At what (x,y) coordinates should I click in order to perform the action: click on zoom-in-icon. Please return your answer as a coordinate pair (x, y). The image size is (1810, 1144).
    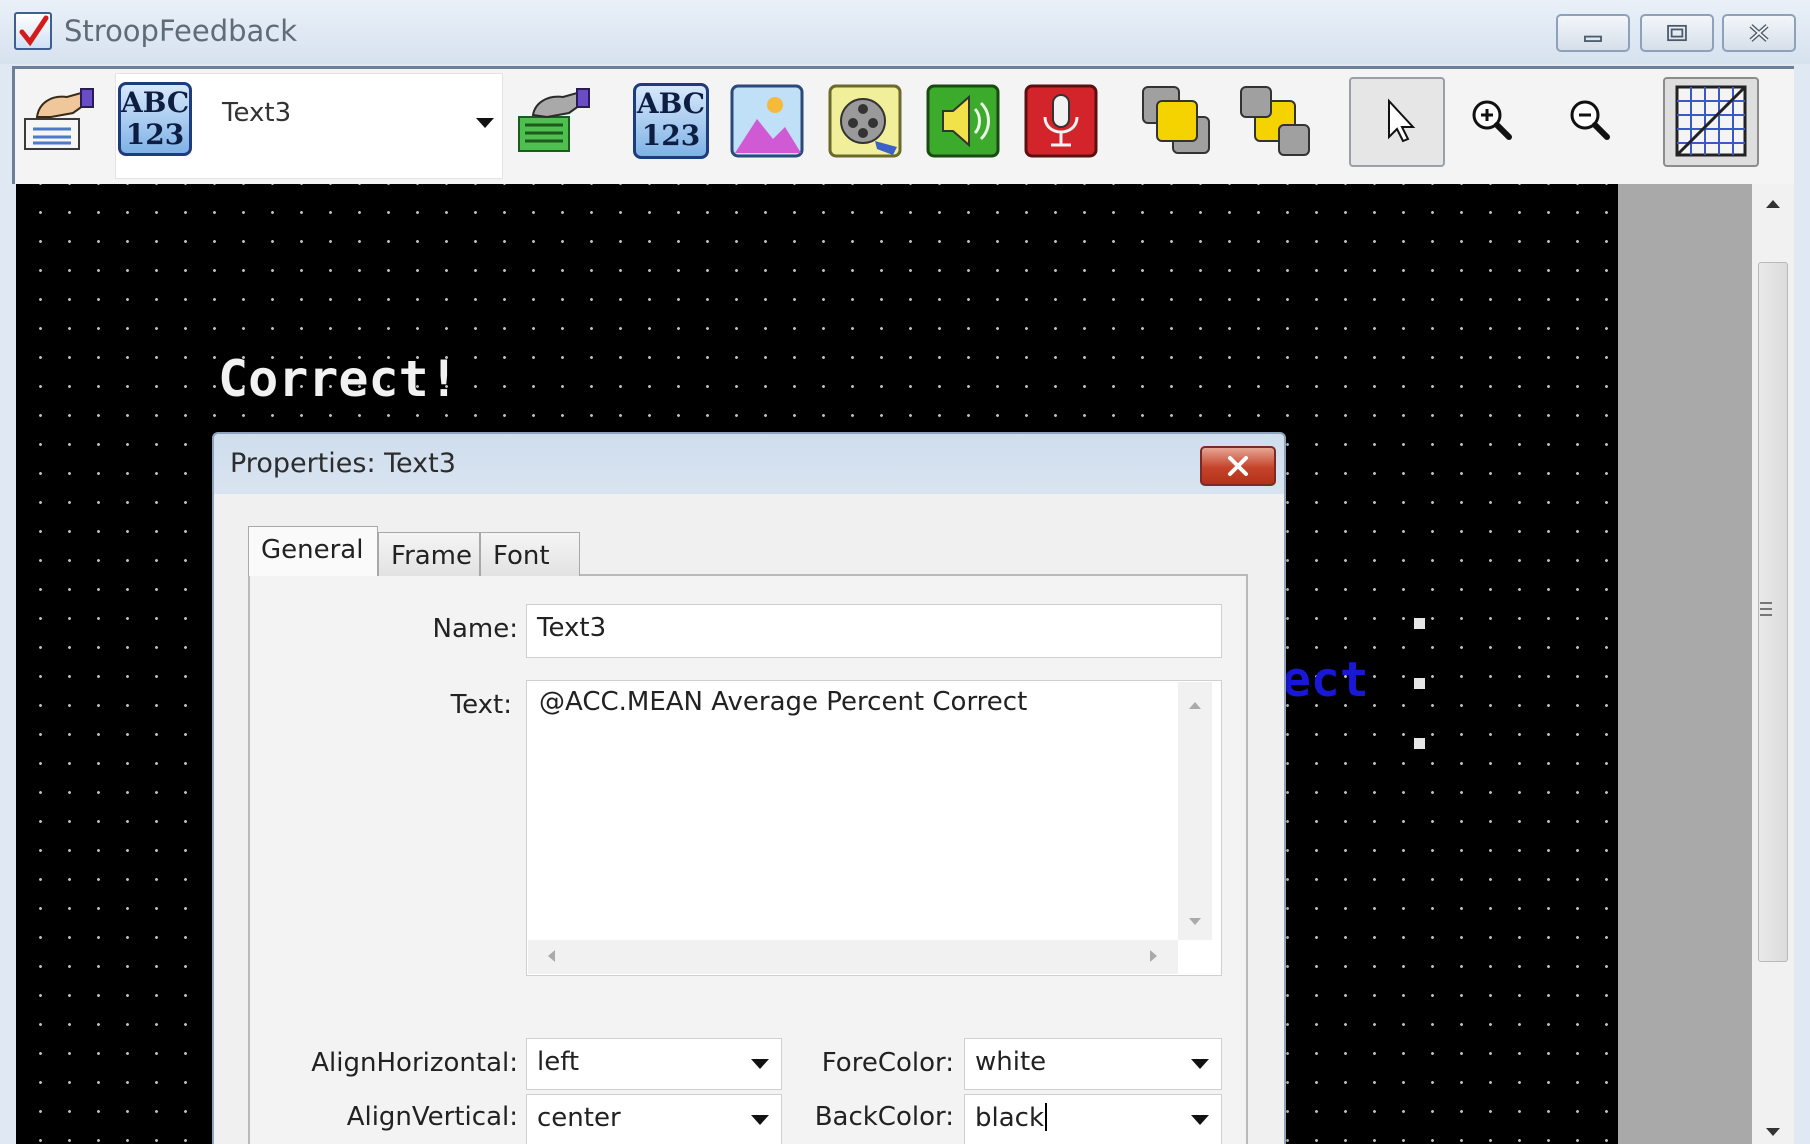
    Looking at the image, I should click on (1493, 121).